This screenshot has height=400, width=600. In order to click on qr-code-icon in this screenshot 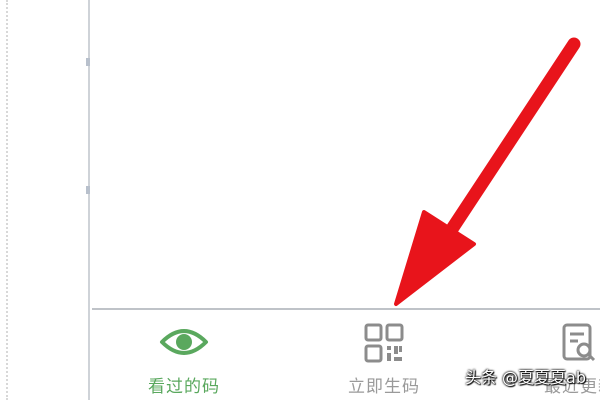, I will do `click(384, 345)`.